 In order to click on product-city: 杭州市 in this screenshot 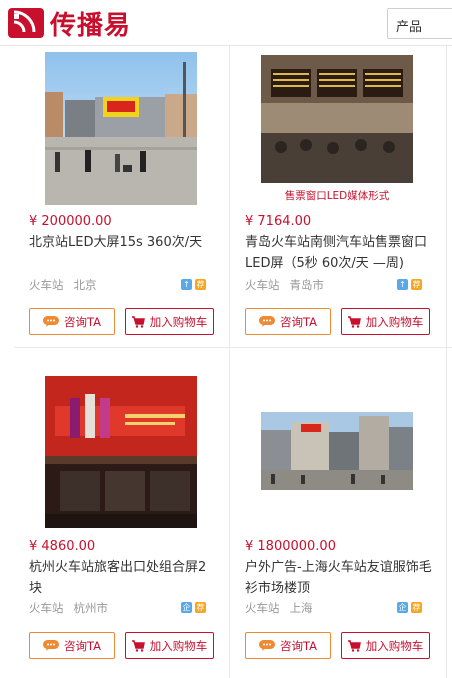, I will do `click(91, 608)`.